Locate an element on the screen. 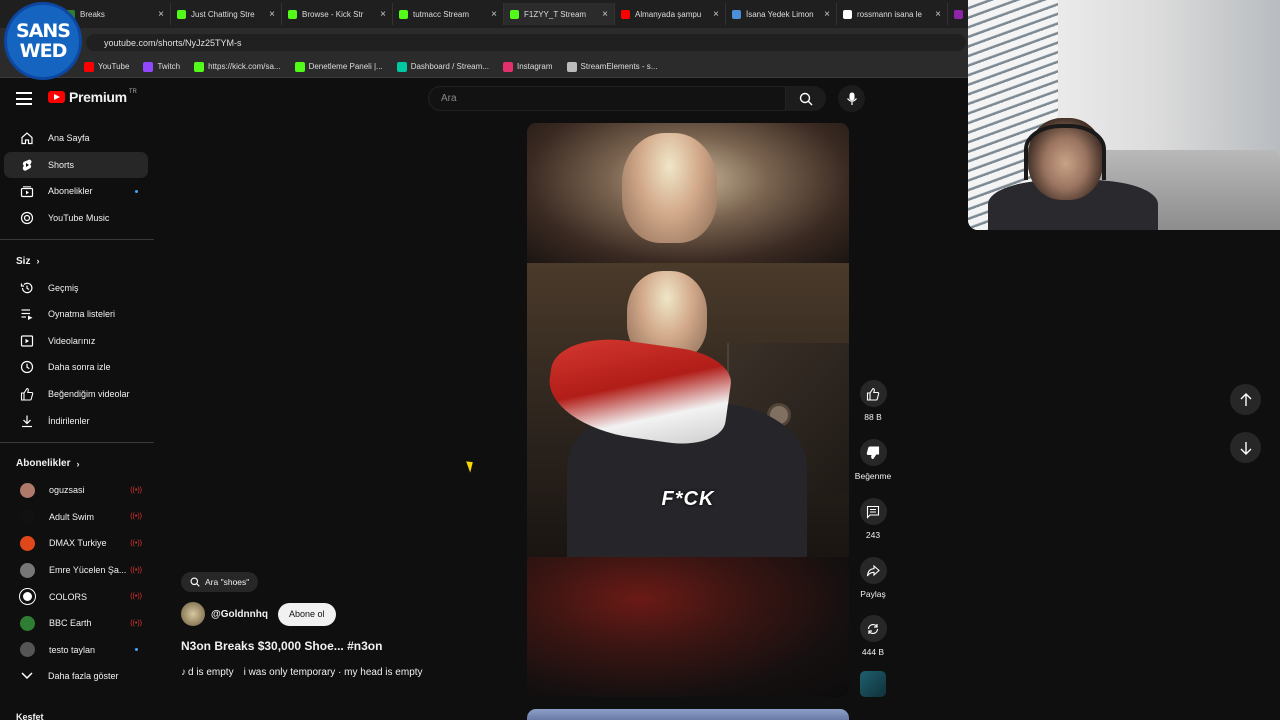 The width and height of the screenshot is (1280, 720). subscribe-button: Abone ol is located at coordinates (306, 614).